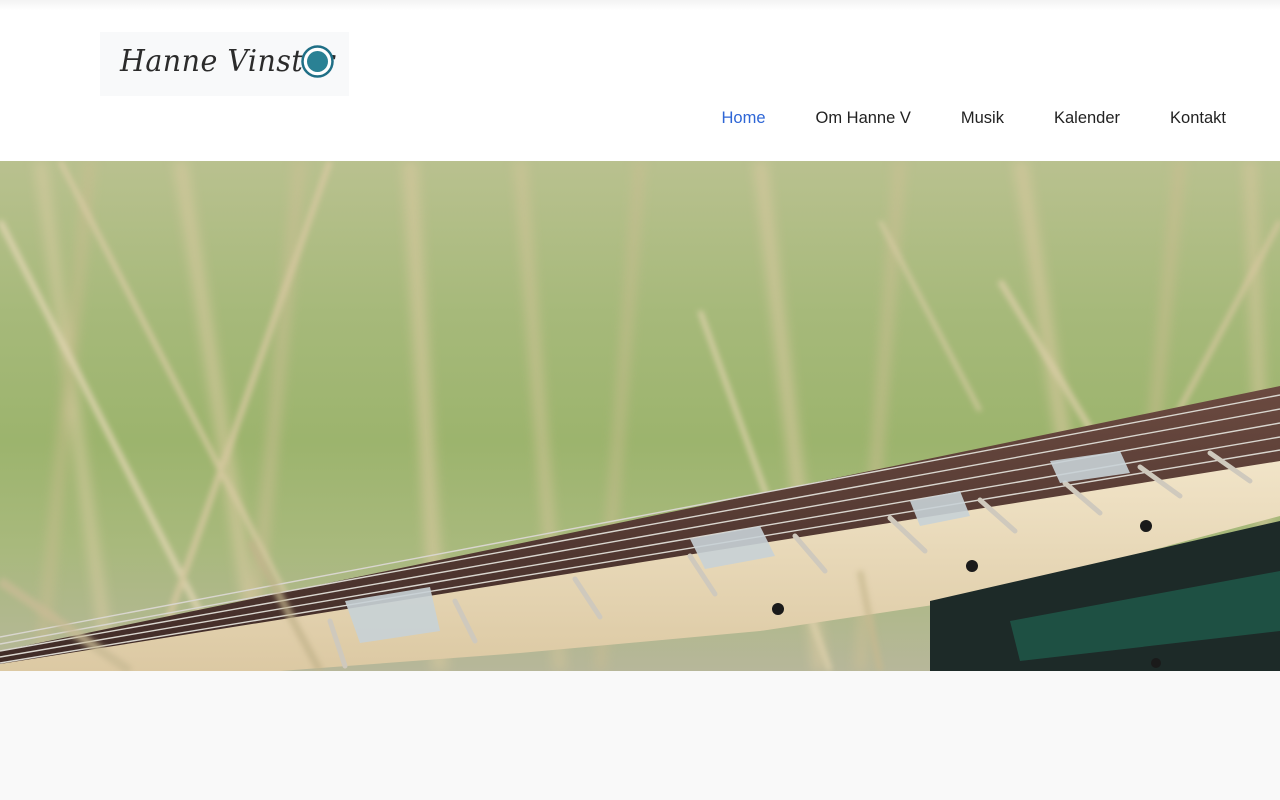  I want to click on main-nav: Home Om Hanne V Musik Kalender Kontakt, so click(973, 118).